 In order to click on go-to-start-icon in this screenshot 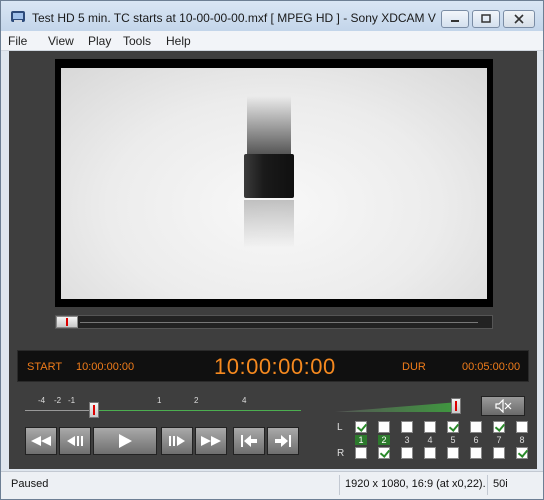, I will do `click(249, 441)`.